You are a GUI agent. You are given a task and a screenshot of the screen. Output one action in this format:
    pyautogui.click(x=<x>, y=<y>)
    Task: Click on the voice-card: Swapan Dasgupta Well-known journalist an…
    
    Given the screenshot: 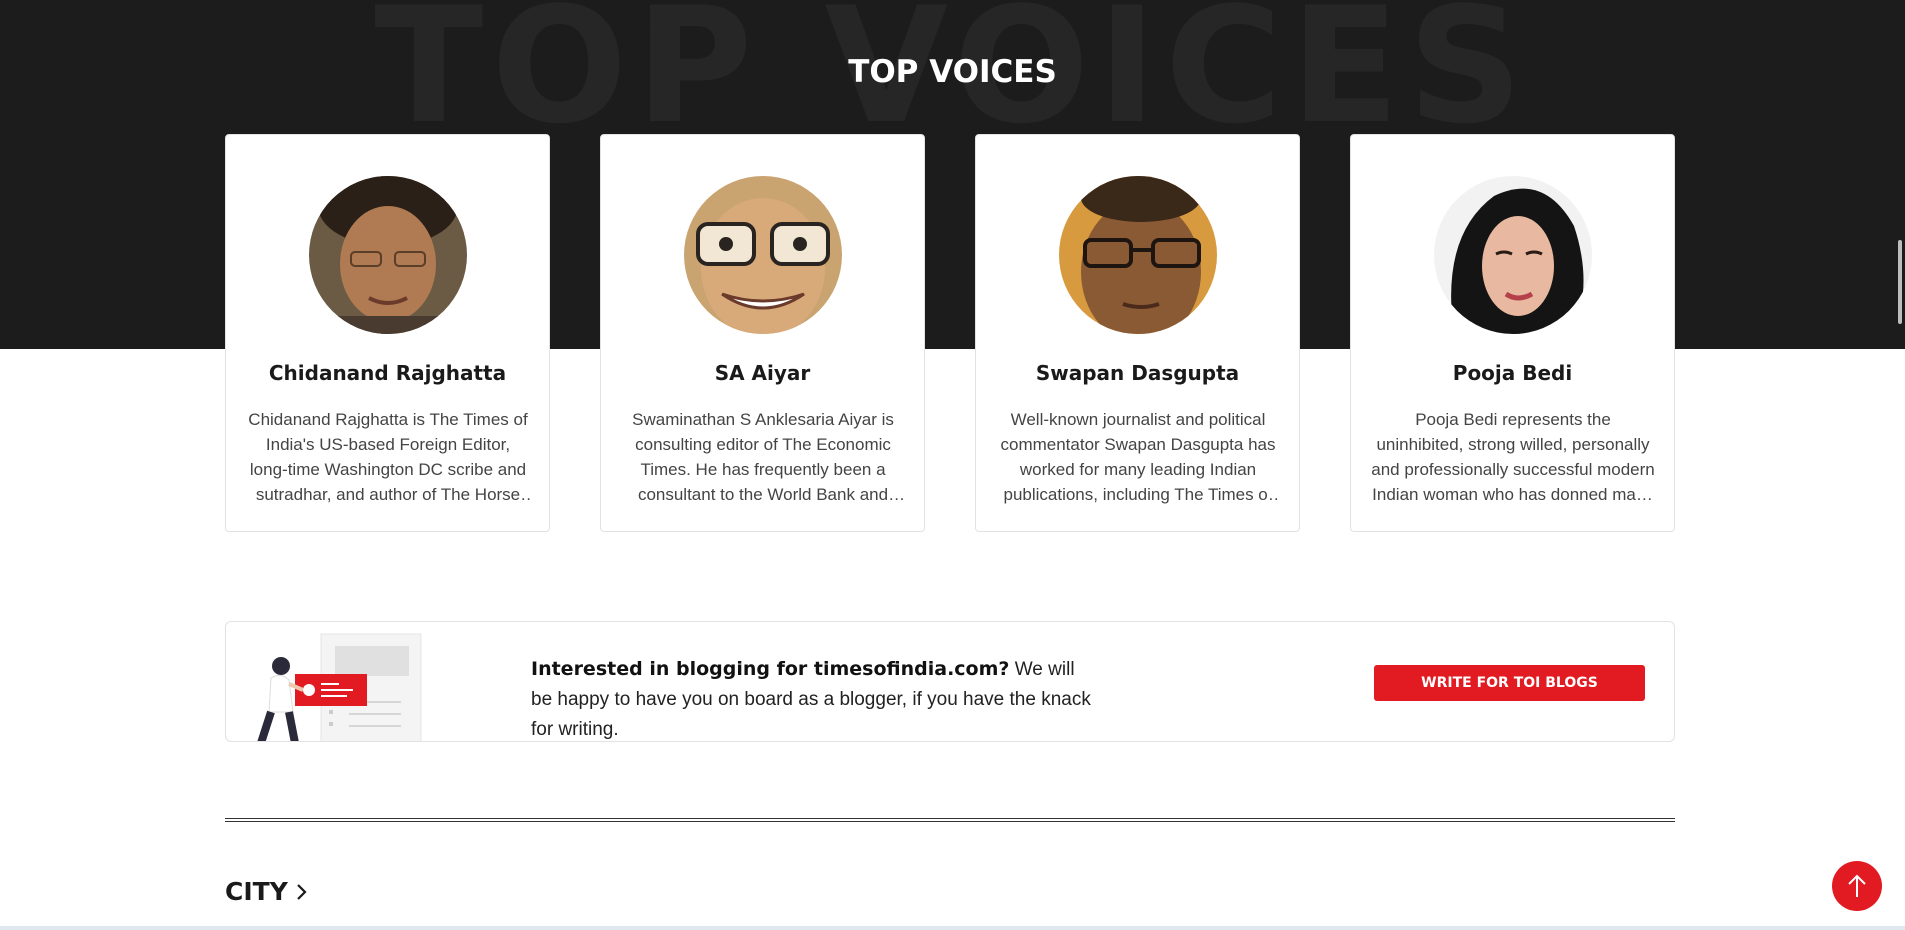 What is the action you would take?
    pyautogui.click(x=1137, y=333)
    